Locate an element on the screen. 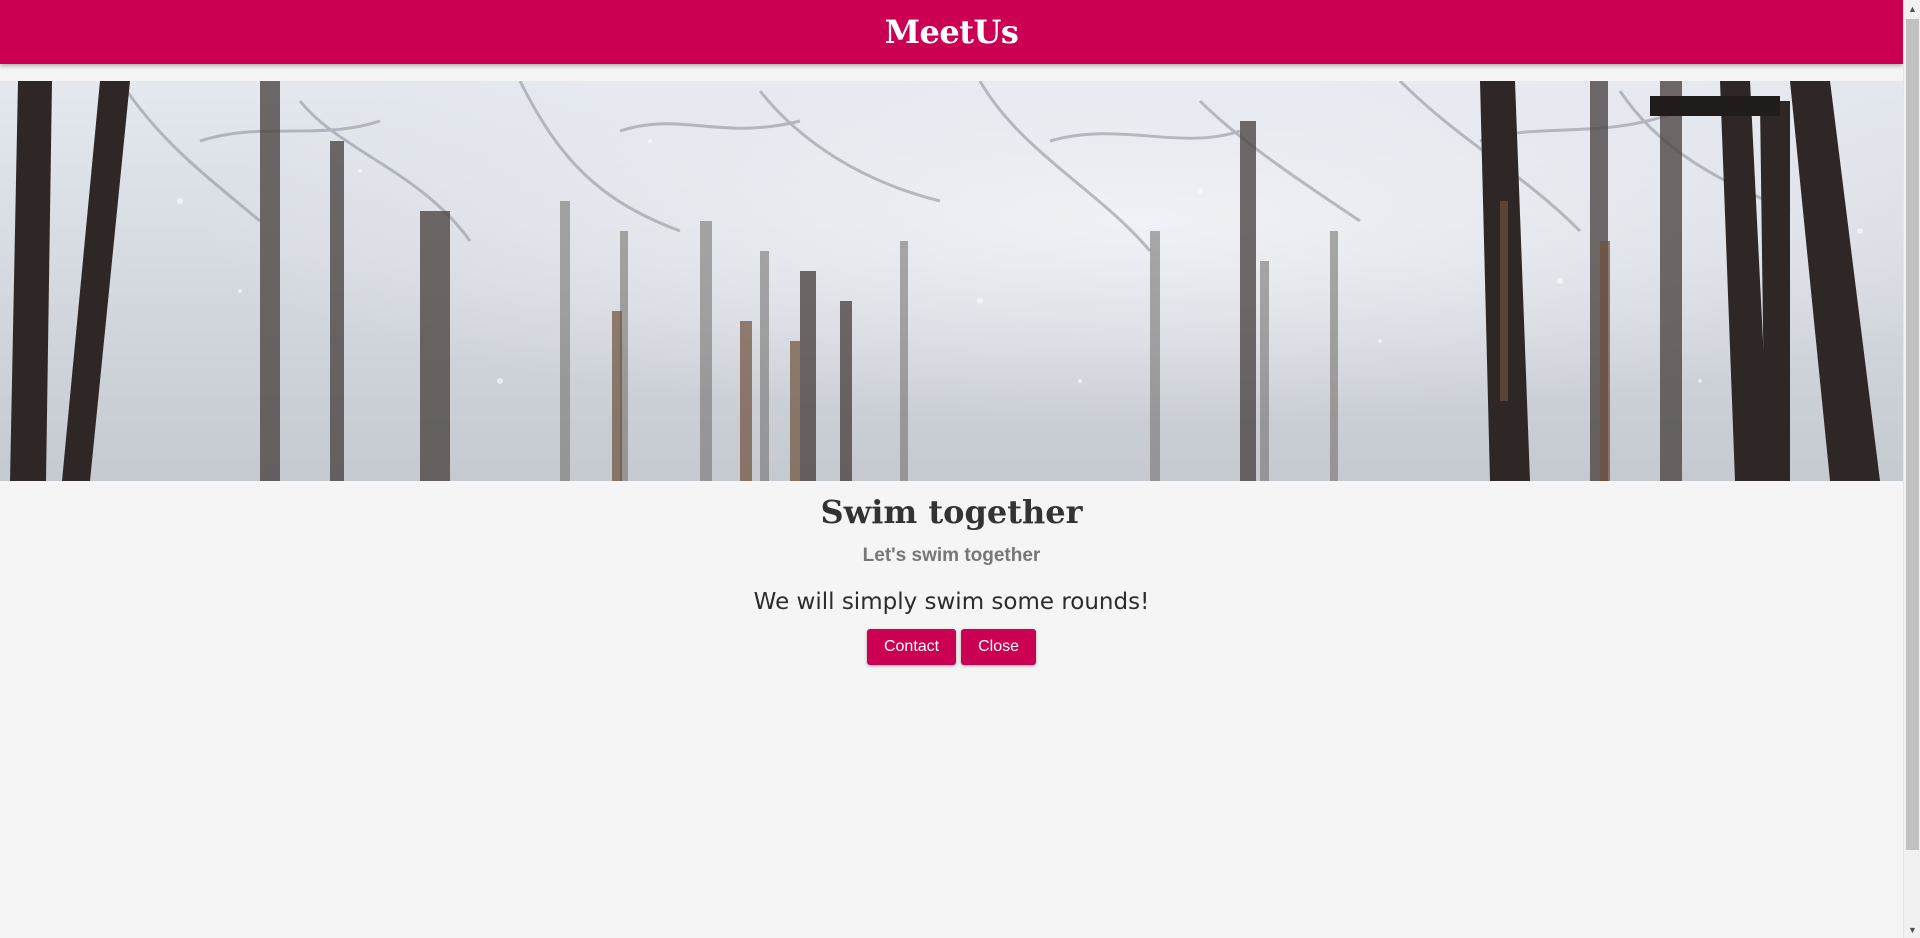 The image size is (1920, 938). close-button: Close is located at coordinates (999, 647).